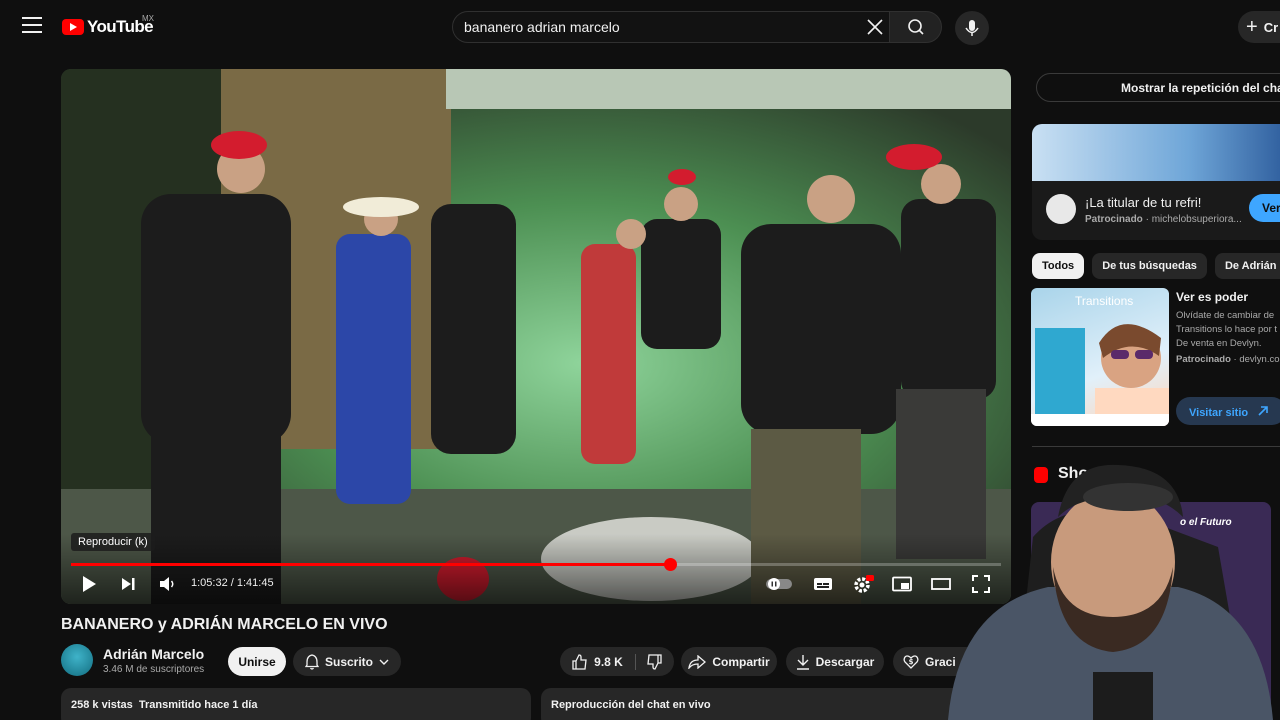 This screenshot has width=1280, height=720. What do you see at coordinates (1219, 413) in the screenshot?
I see `visit-site-label: Visitar sitio` at bounding box center [1219, 413].